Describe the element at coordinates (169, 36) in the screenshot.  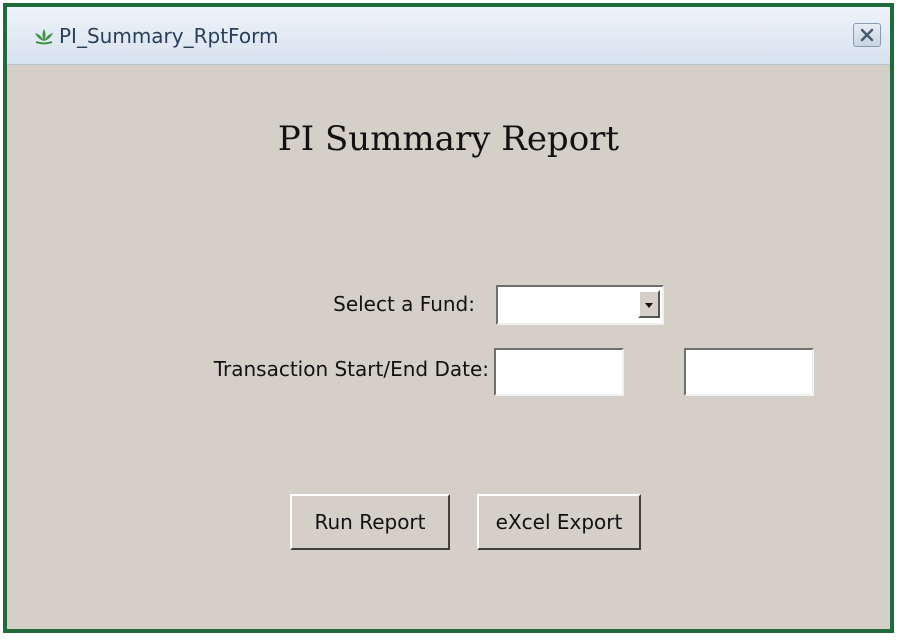
I see `window-title: PI_Summary_RptForm` at that location.